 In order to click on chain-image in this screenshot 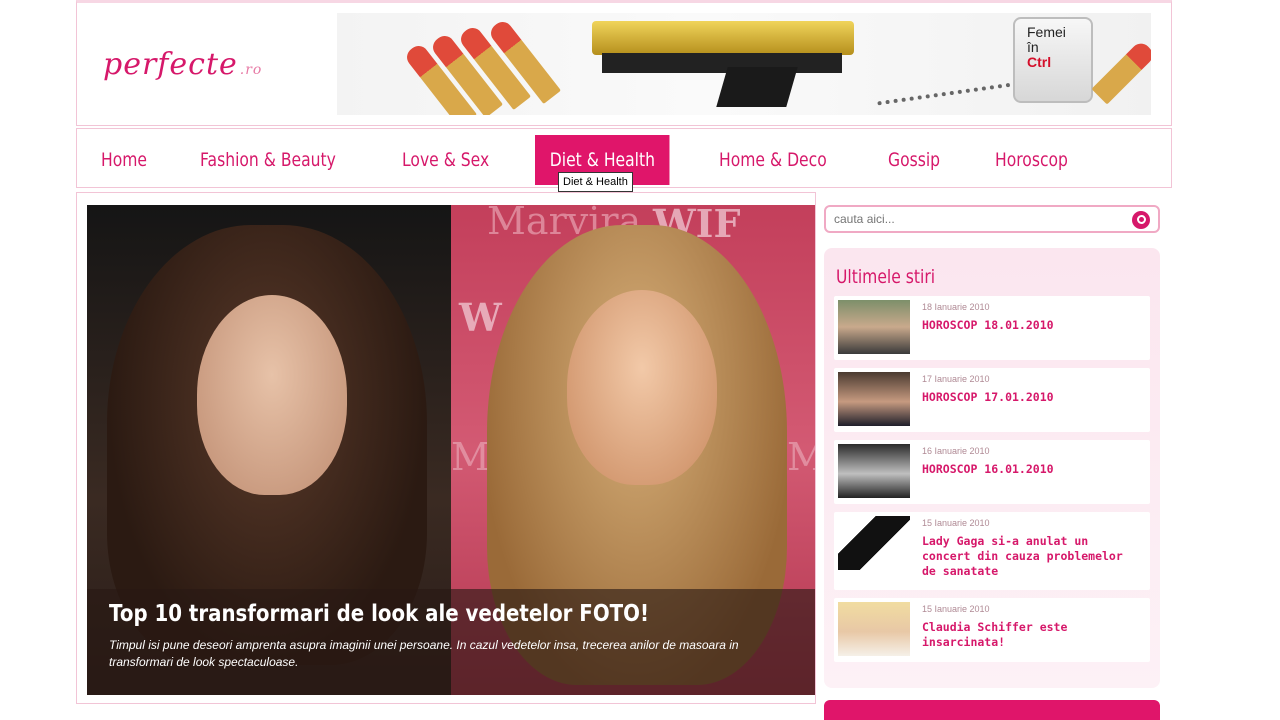, I will do `click(952, 94)`.